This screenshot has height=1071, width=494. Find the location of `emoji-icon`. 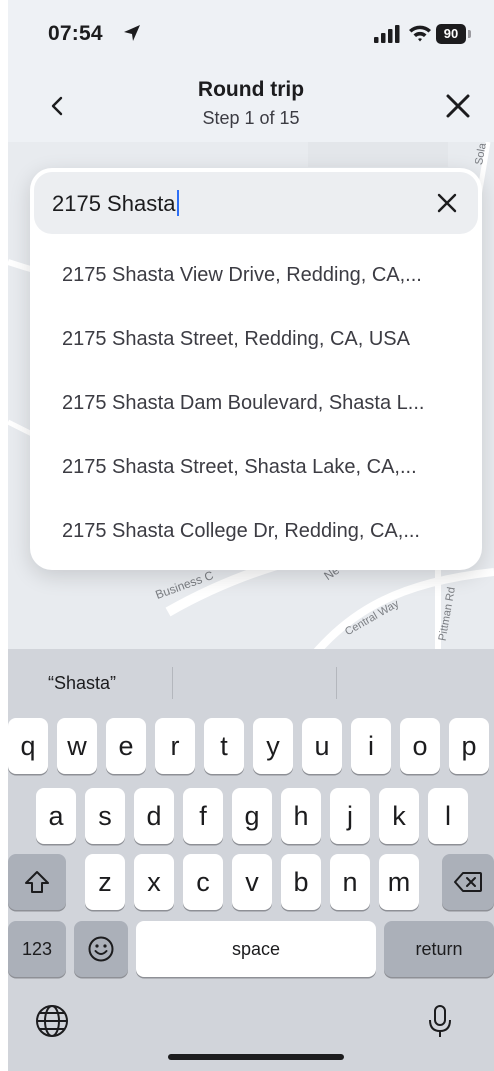

emoji-icon is located at coordinates (101, 949).